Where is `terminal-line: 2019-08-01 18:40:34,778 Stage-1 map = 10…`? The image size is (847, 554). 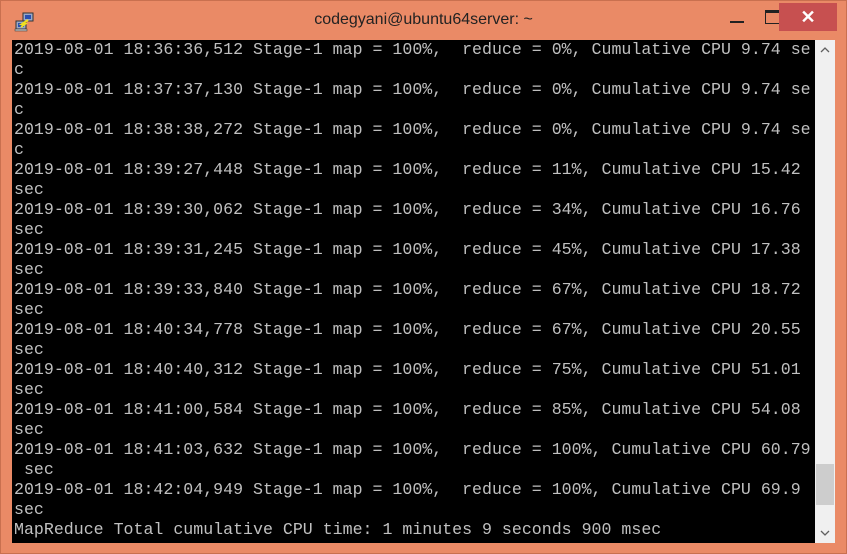
terminal-line: 2019-08-01 18:40:34,778 Stage-1 map = 10… is located at coordinates (407, 329).